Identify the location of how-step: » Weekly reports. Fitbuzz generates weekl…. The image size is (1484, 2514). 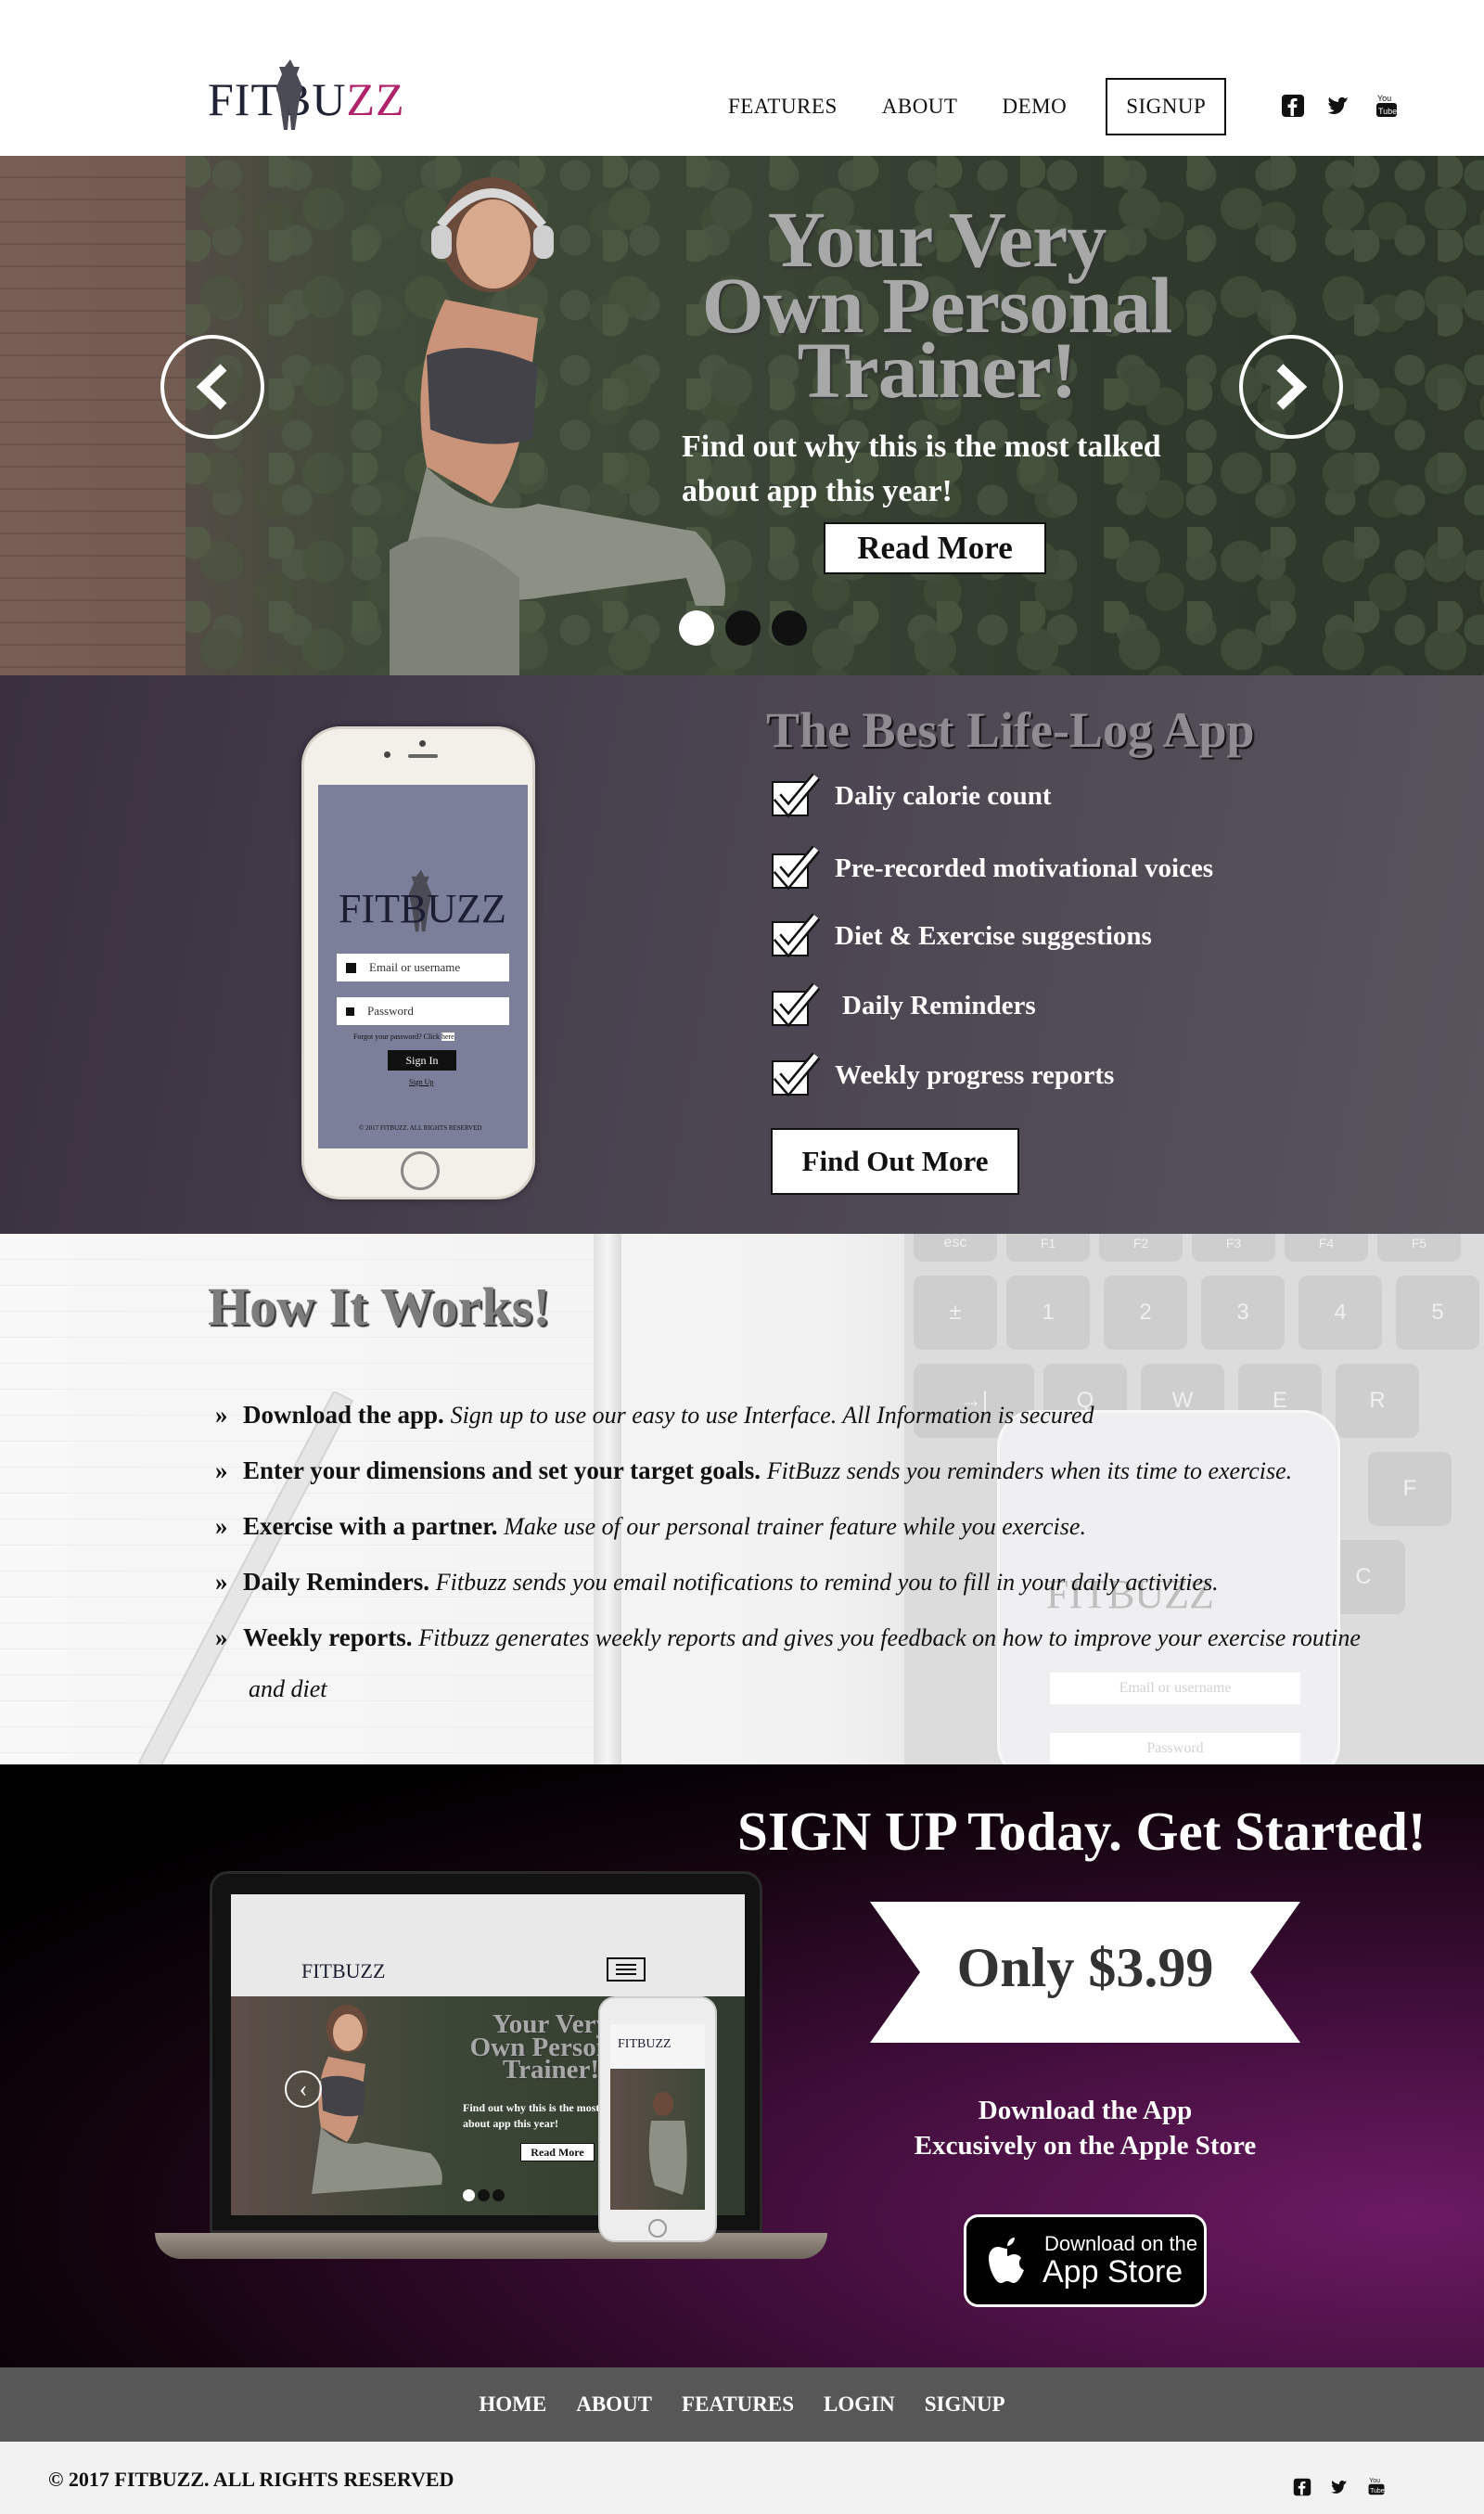
(818, 1638).